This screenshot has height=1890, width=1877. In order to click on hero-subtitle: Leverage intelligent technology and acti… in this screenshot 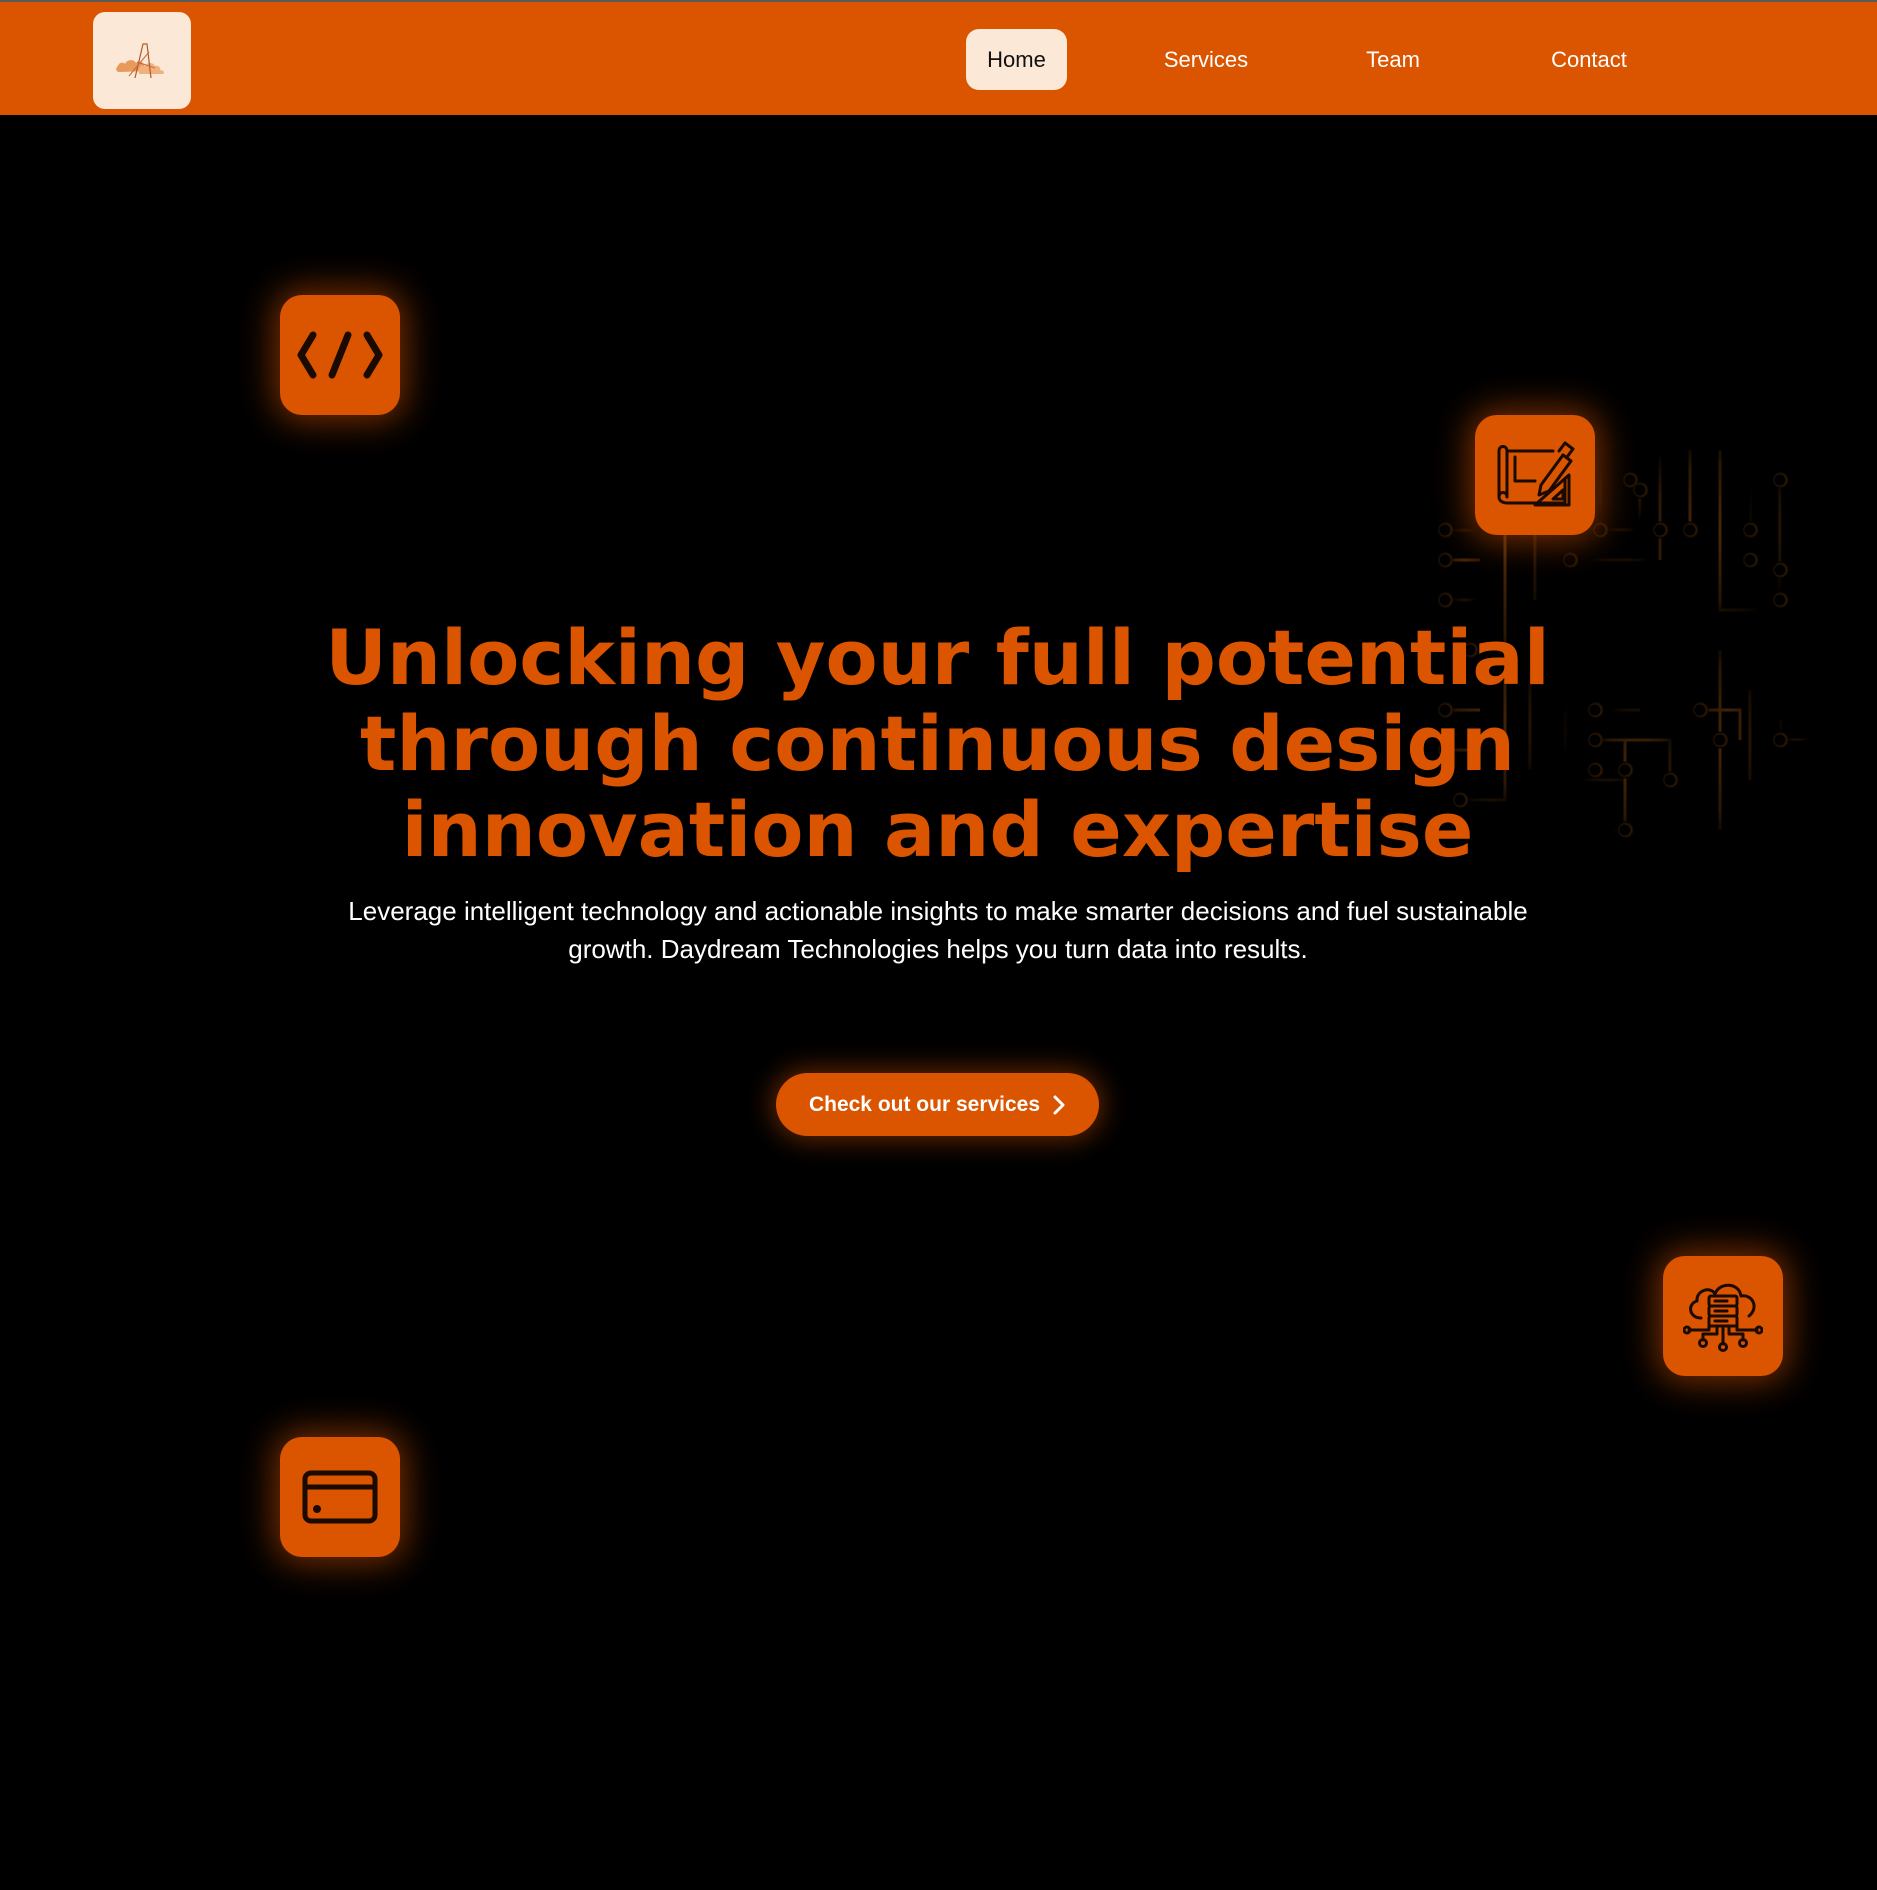, I will do `click(938, 930)`.